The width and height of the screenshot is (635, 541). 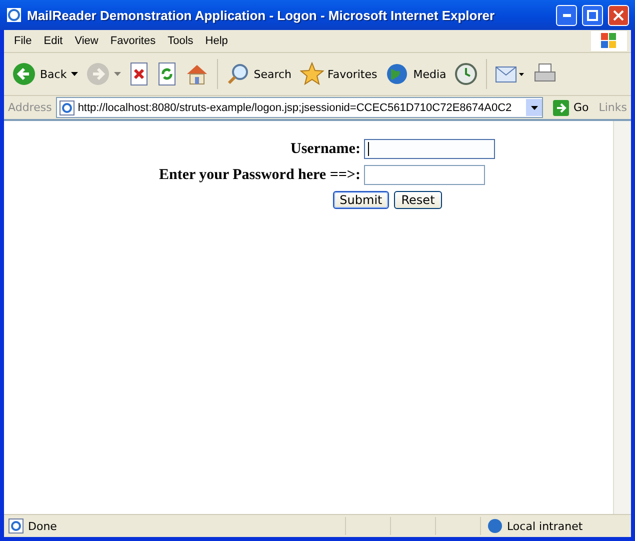 What do you see at coordinates (622, 317) in the screenshot?
I see `scrollbar` at bounding box center [622, 317].